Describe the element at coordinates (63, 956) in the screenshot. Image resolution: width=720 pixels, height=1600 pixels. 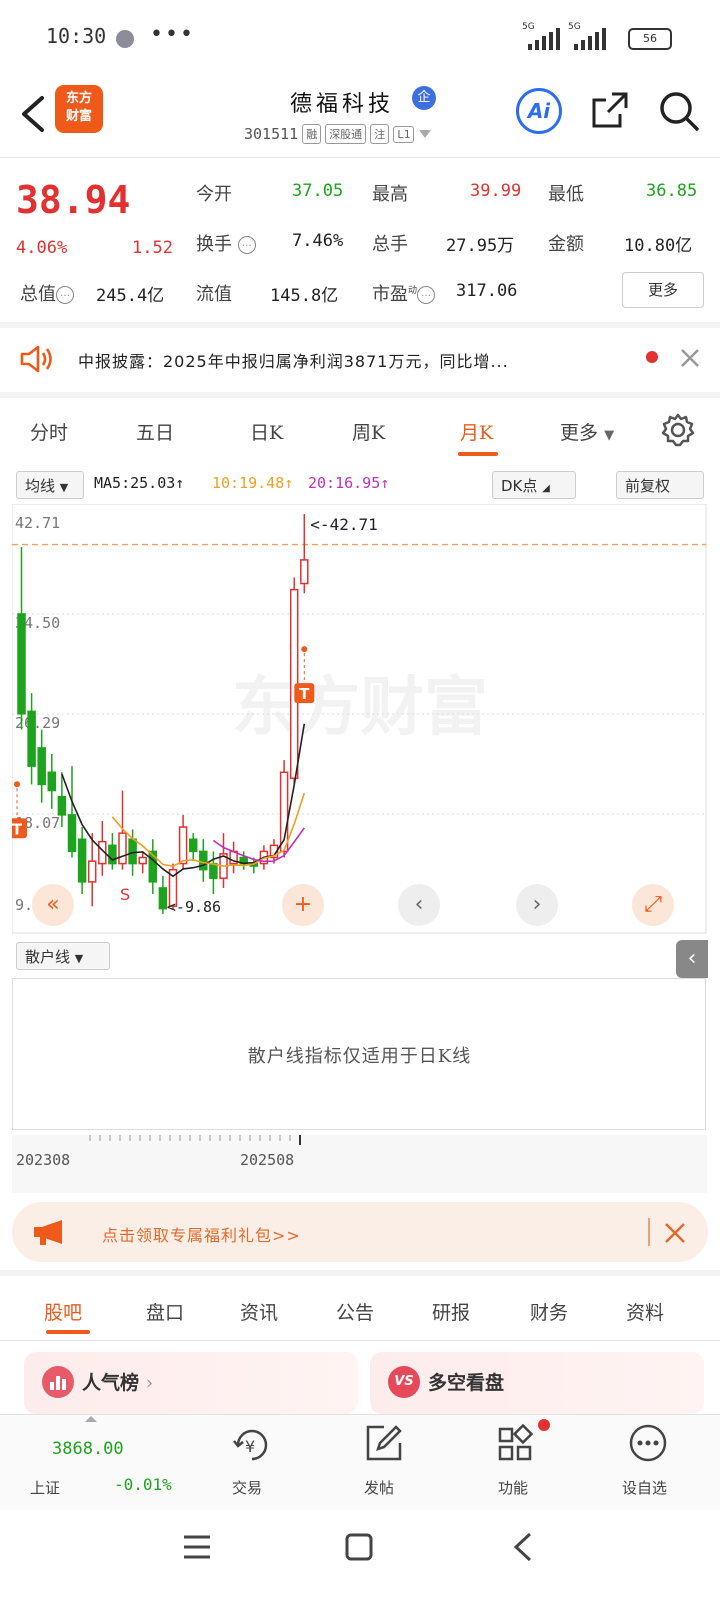
I see `sub-indicator-select: 散户线 ▼` at that location.